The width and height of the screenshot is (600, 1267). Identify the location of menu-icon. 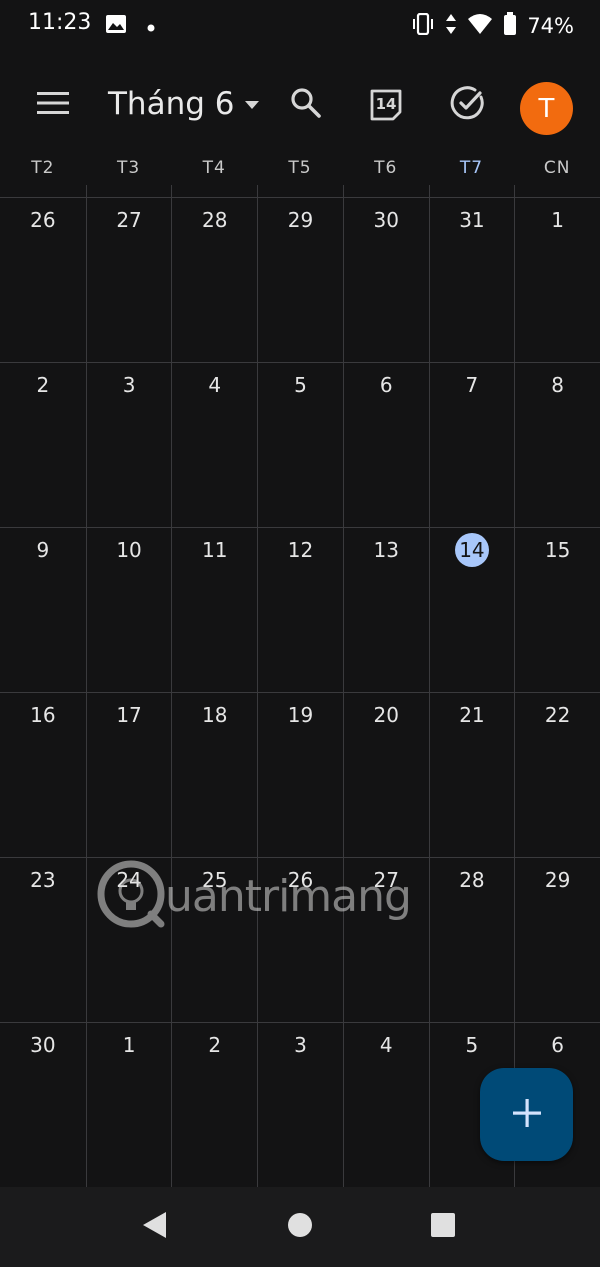
(53, 105).